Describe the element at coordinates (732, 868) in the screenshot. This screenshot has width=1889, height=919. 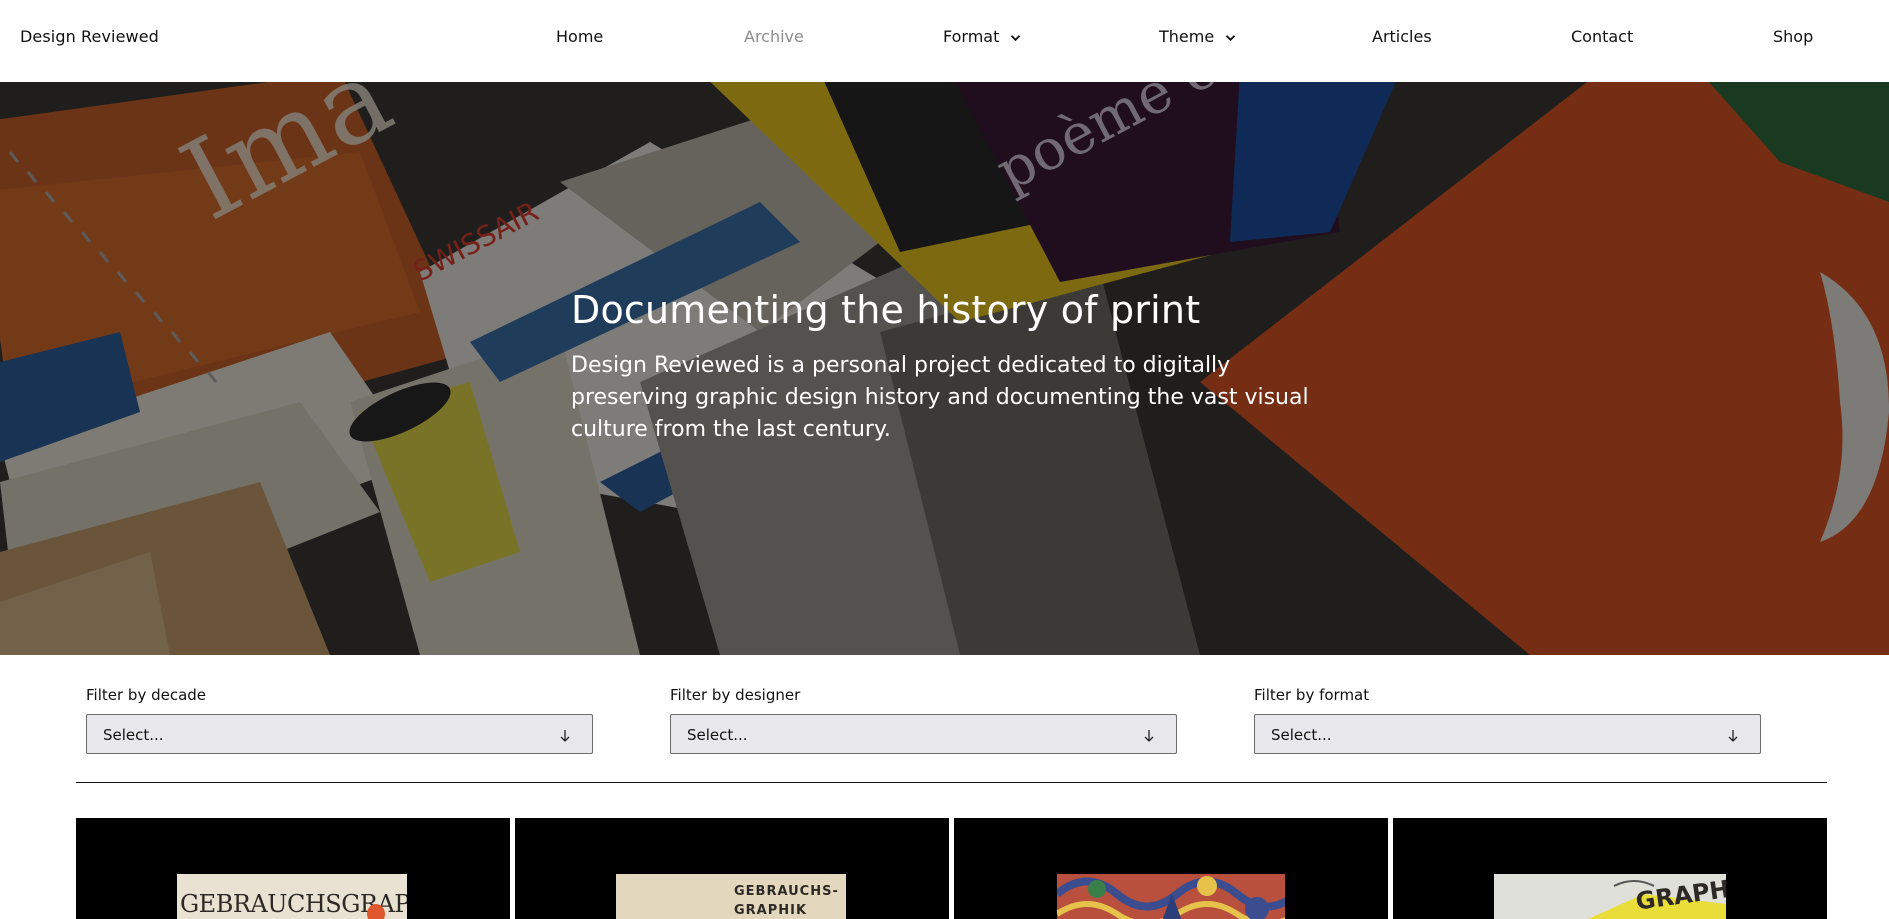
I see `archive-card: GEBRAUCHS- GRAPHIK` at that location.